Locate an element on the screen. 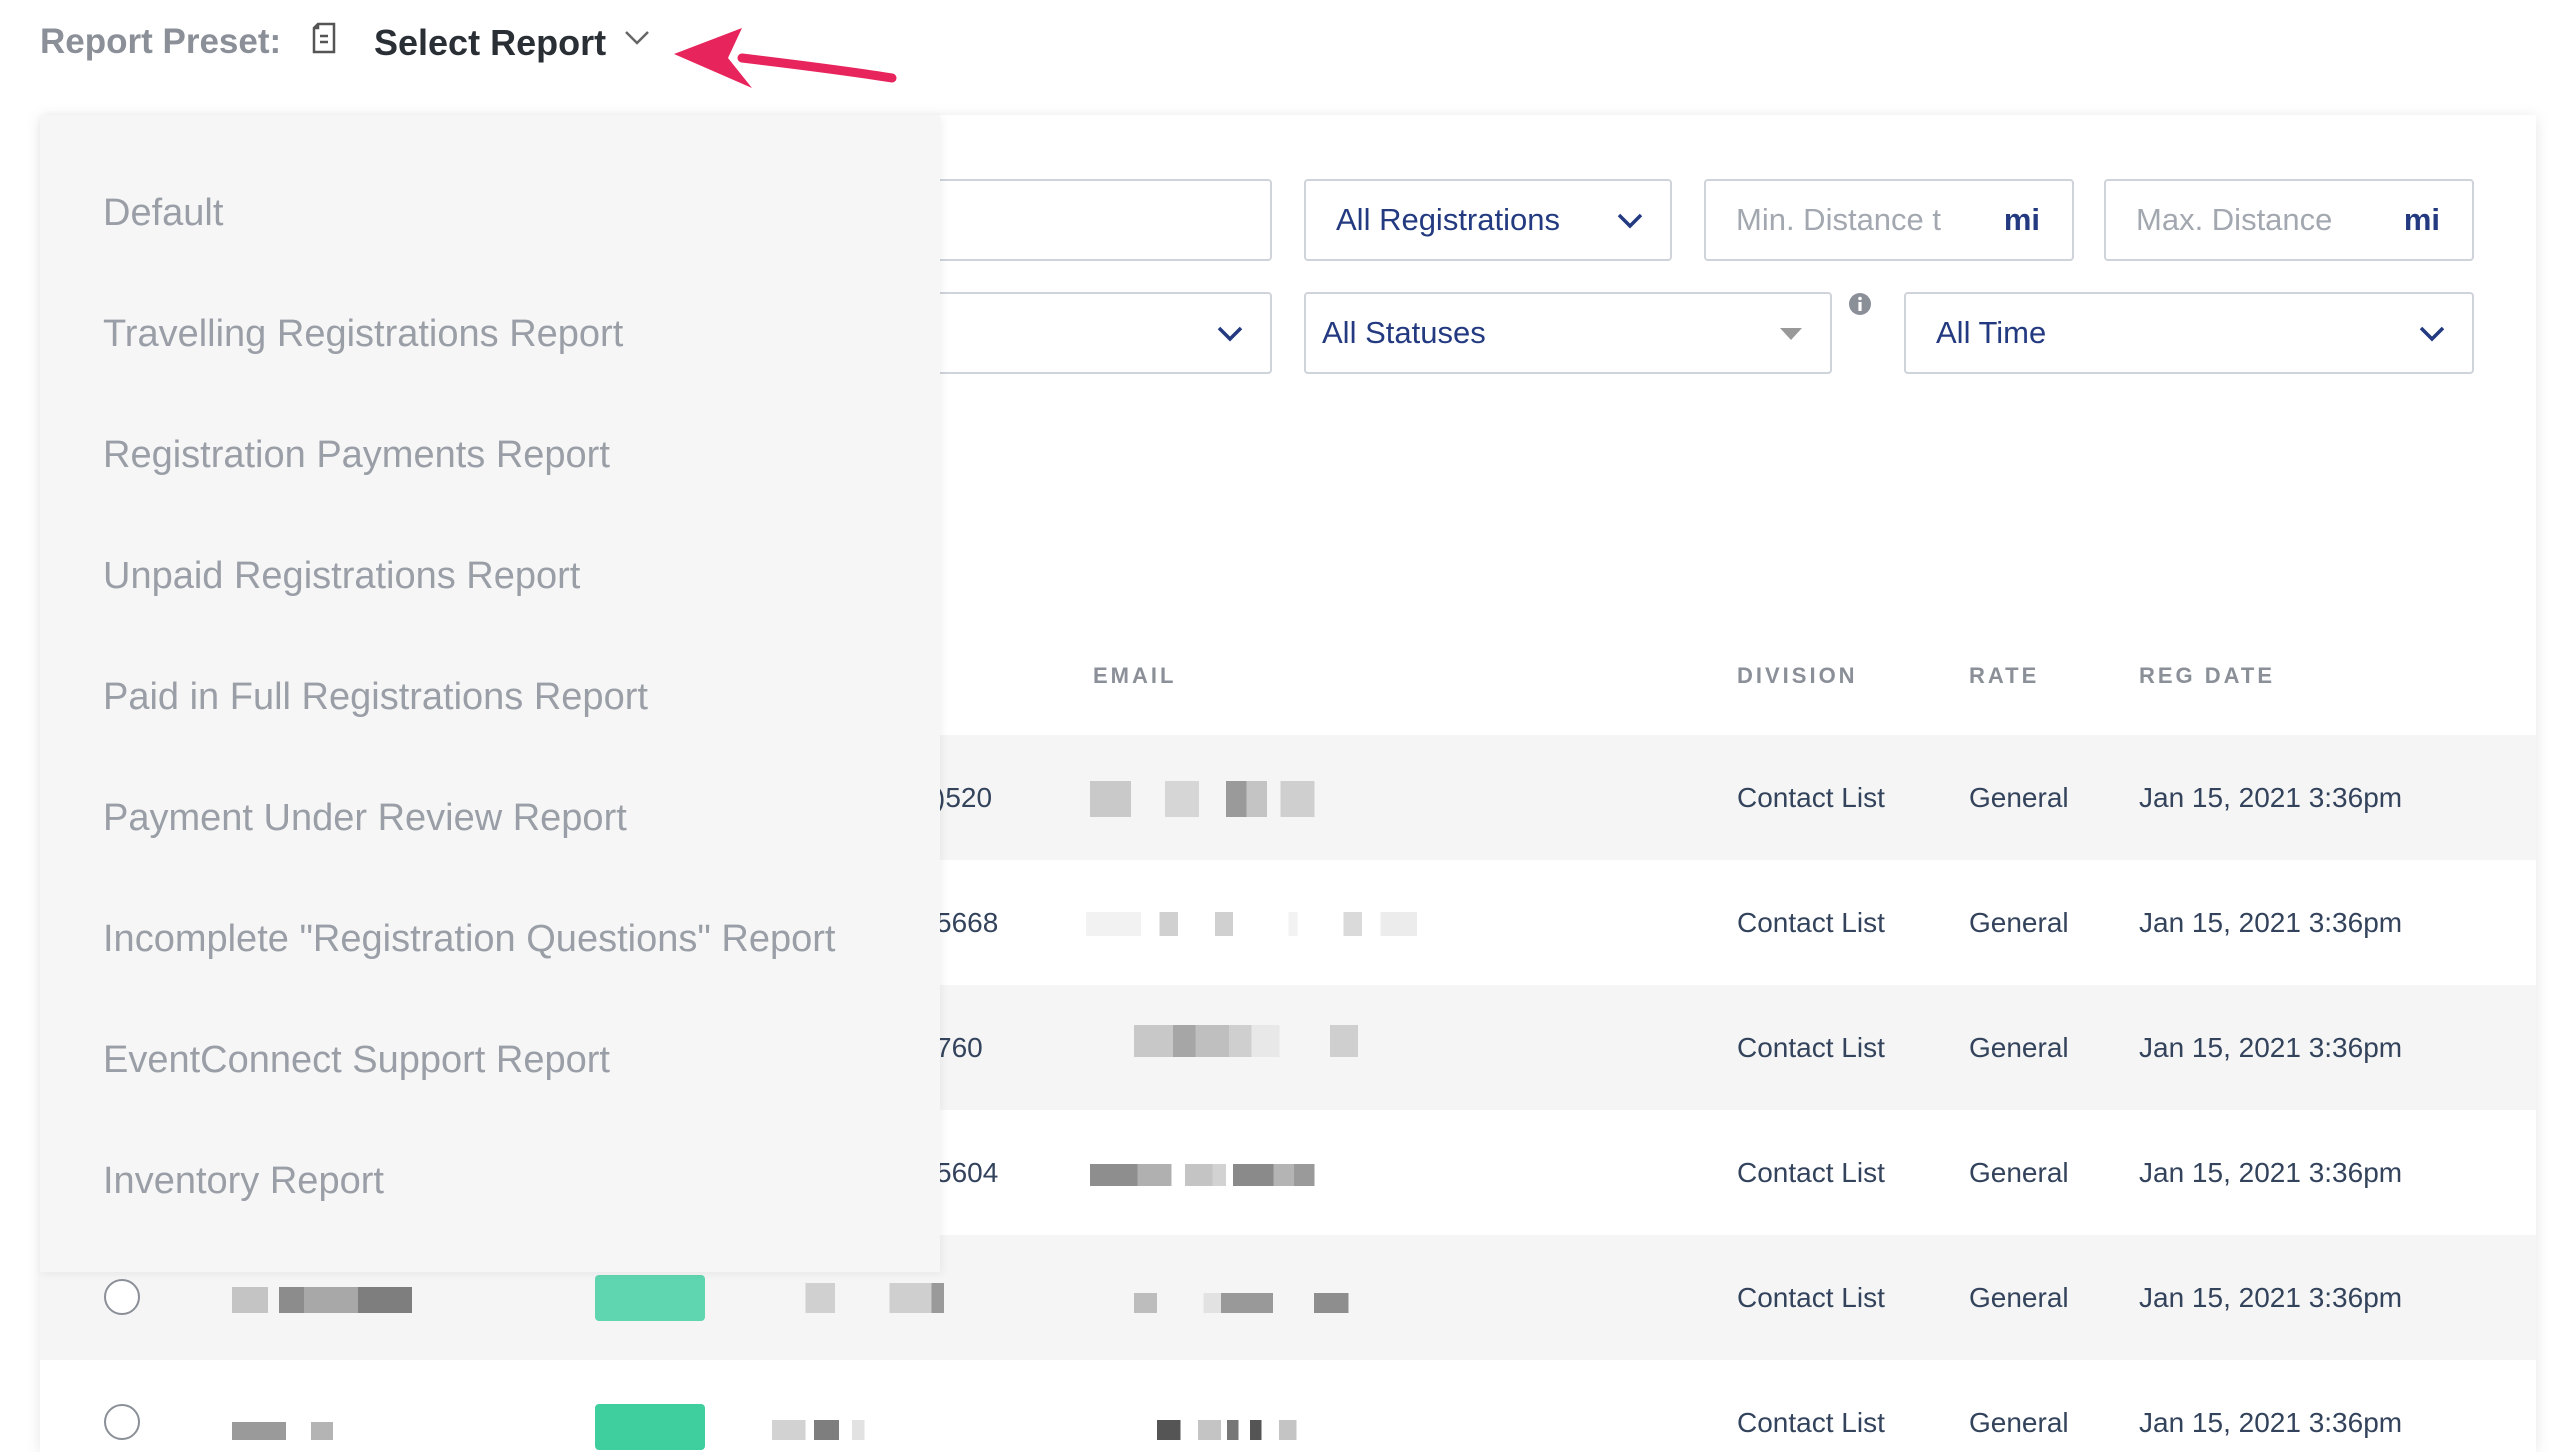 The width and height of the screenshot is (2560, 1452). menu-item-paid-in-full: Paid in Full Registrations Report is located at coordinates (375, 697).